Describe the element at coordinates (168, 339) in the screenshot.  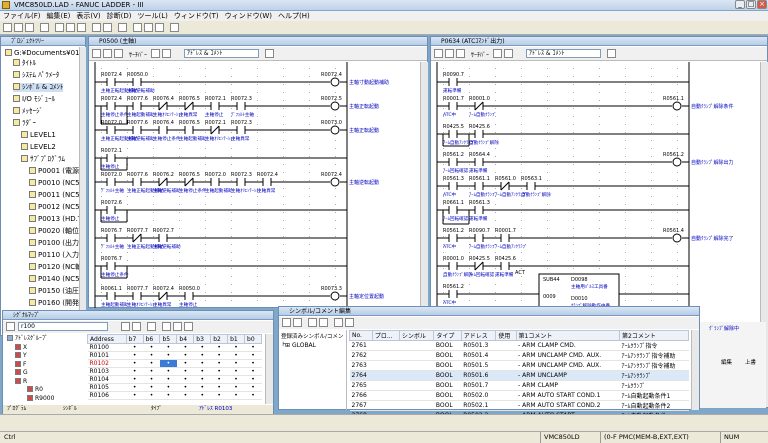
I see `signal-col-header: b5` at that location.